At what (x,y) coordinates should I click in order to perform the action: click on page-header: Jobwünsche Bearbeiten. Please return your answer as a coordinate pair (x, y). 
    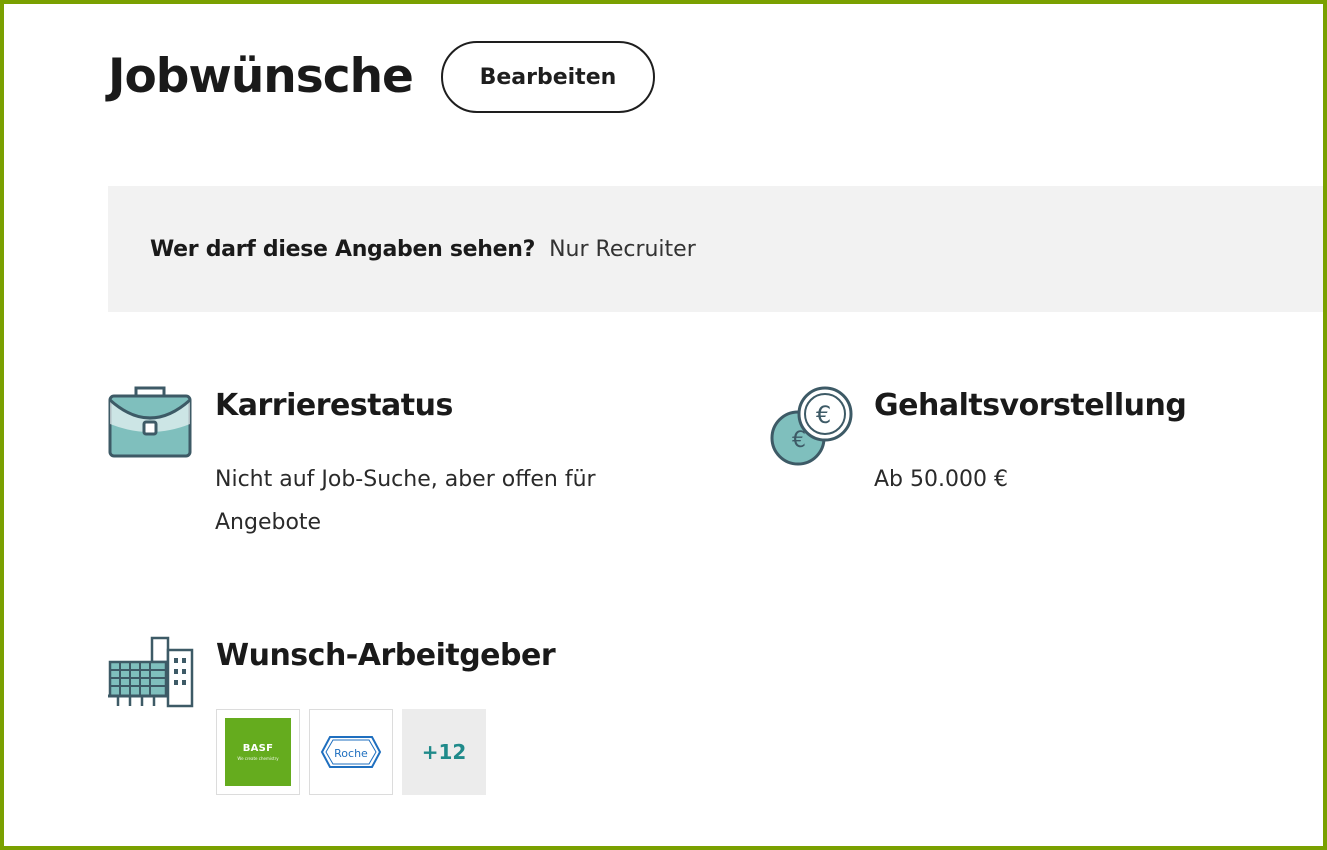
    Looking at the image, I should click on (381, 77).